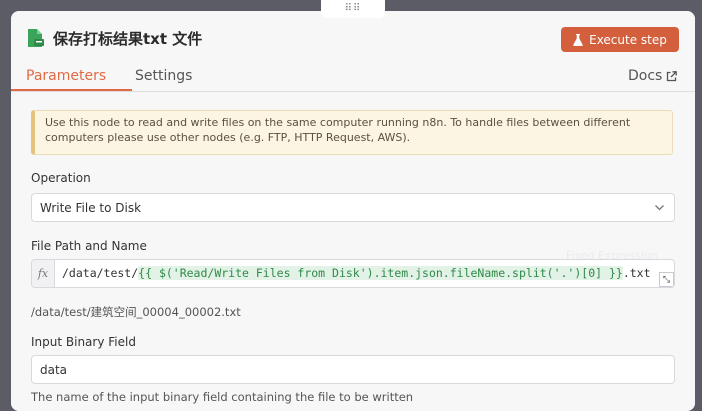 The image size is (702, 411). What do you see at coordinates (353, 207) in the screenshot?
I see `operation-select: Write File to Disk` at bounding box center [353, 207].